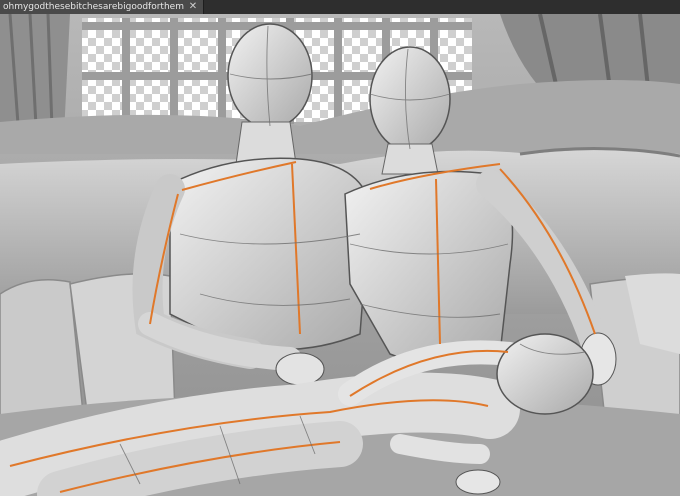 The height and width of the screenshot is (496, 680). What do you see at coordinates (340, 7) in the screenshot?
I see `document-tab-bar: ohmygodthesebitchesarebigoodforthem ✕` at bounding box center [340, 7].